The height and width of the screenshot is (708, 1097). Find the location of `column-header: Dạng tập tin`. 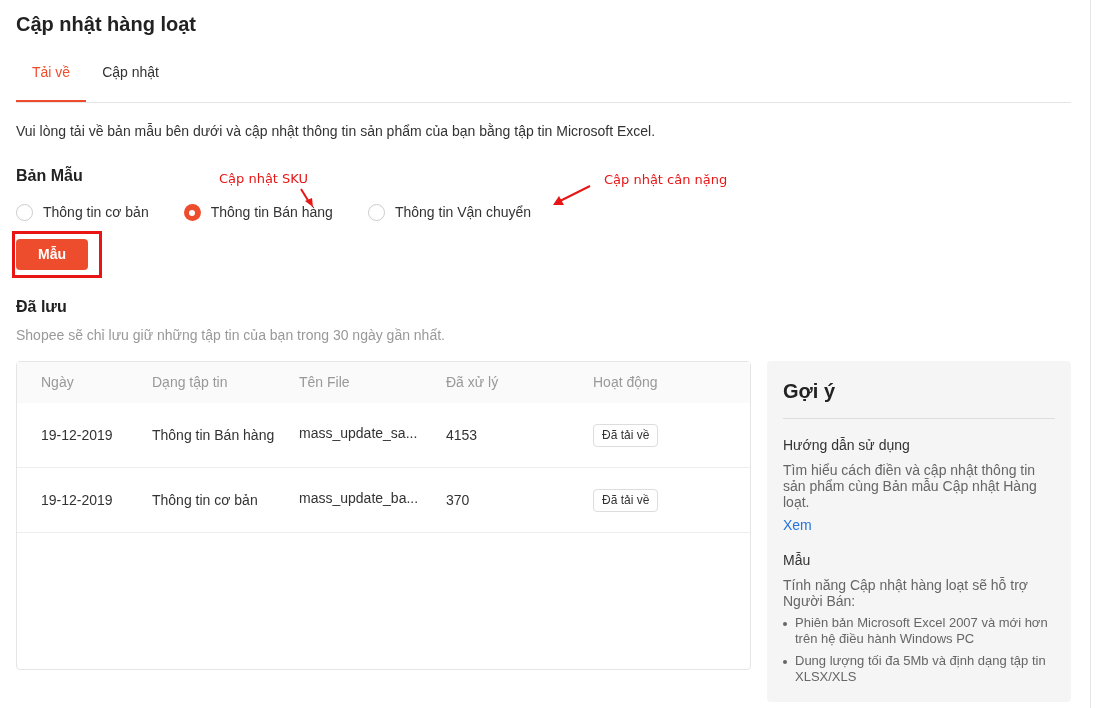

column-header: Dạng tập tin is located at coordinates (190, 382).